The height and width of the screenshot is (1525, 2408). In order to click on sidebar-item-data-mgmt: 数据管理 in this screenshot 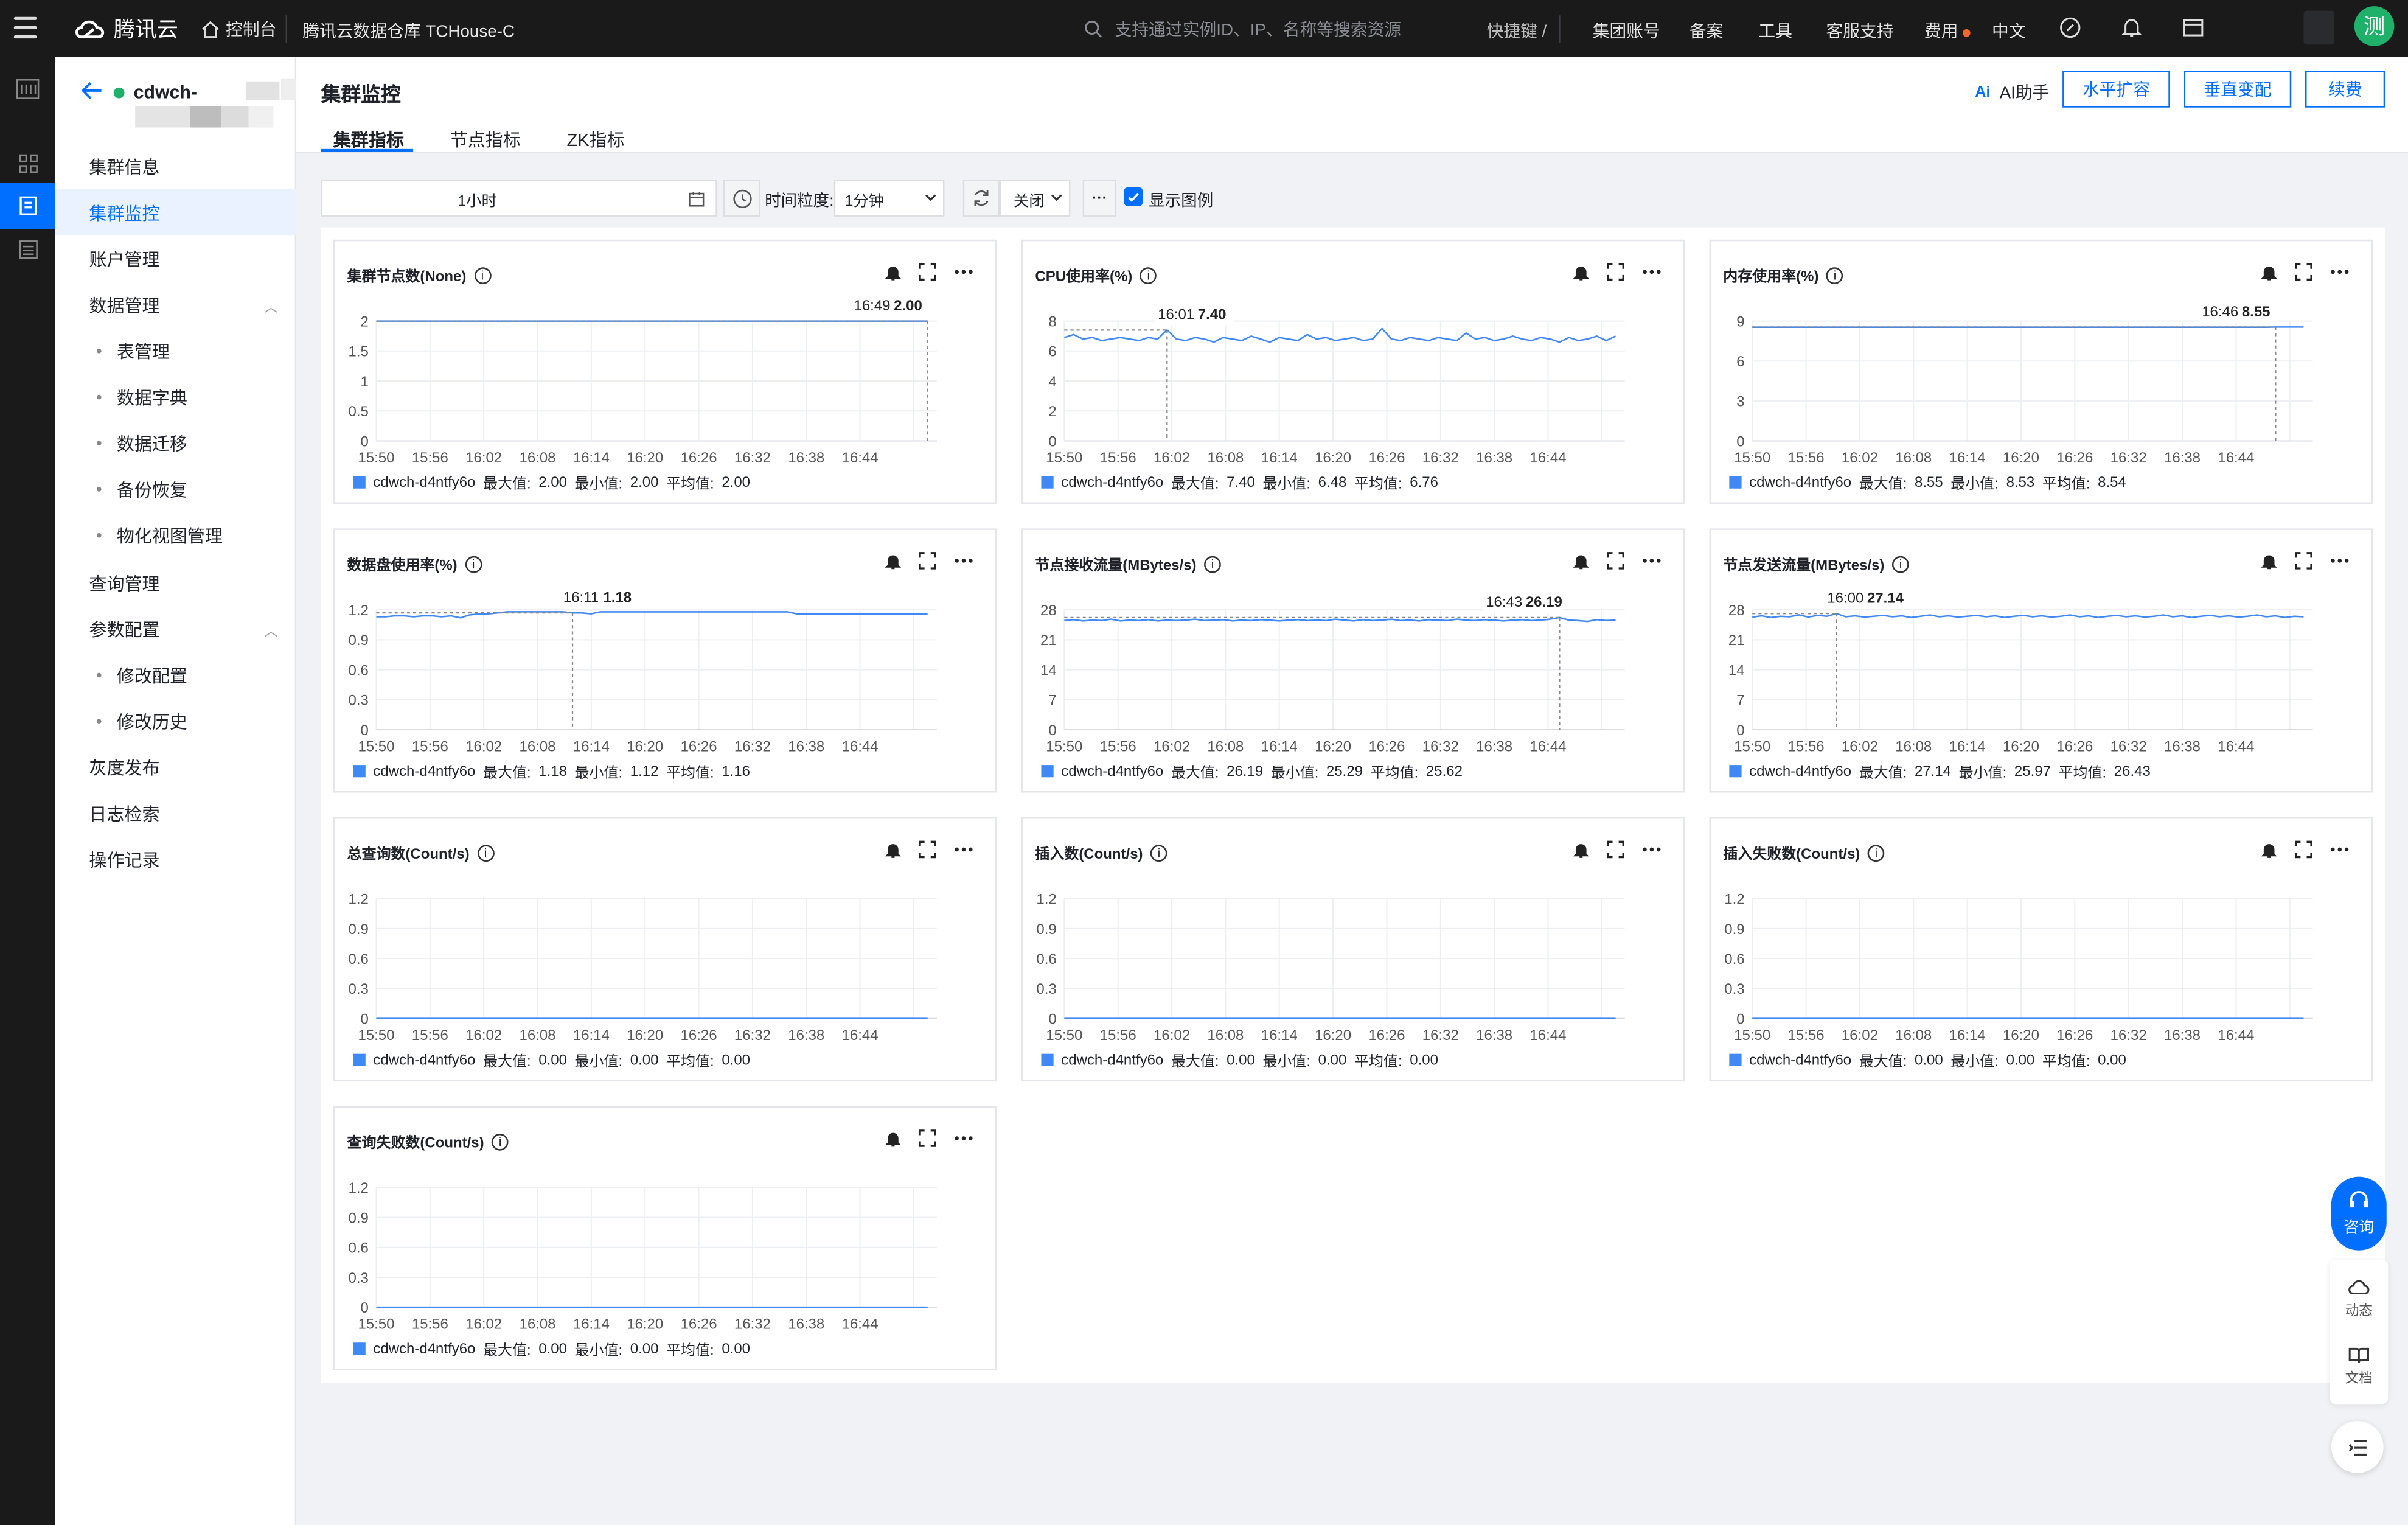, I will do `click(124, 305)`.